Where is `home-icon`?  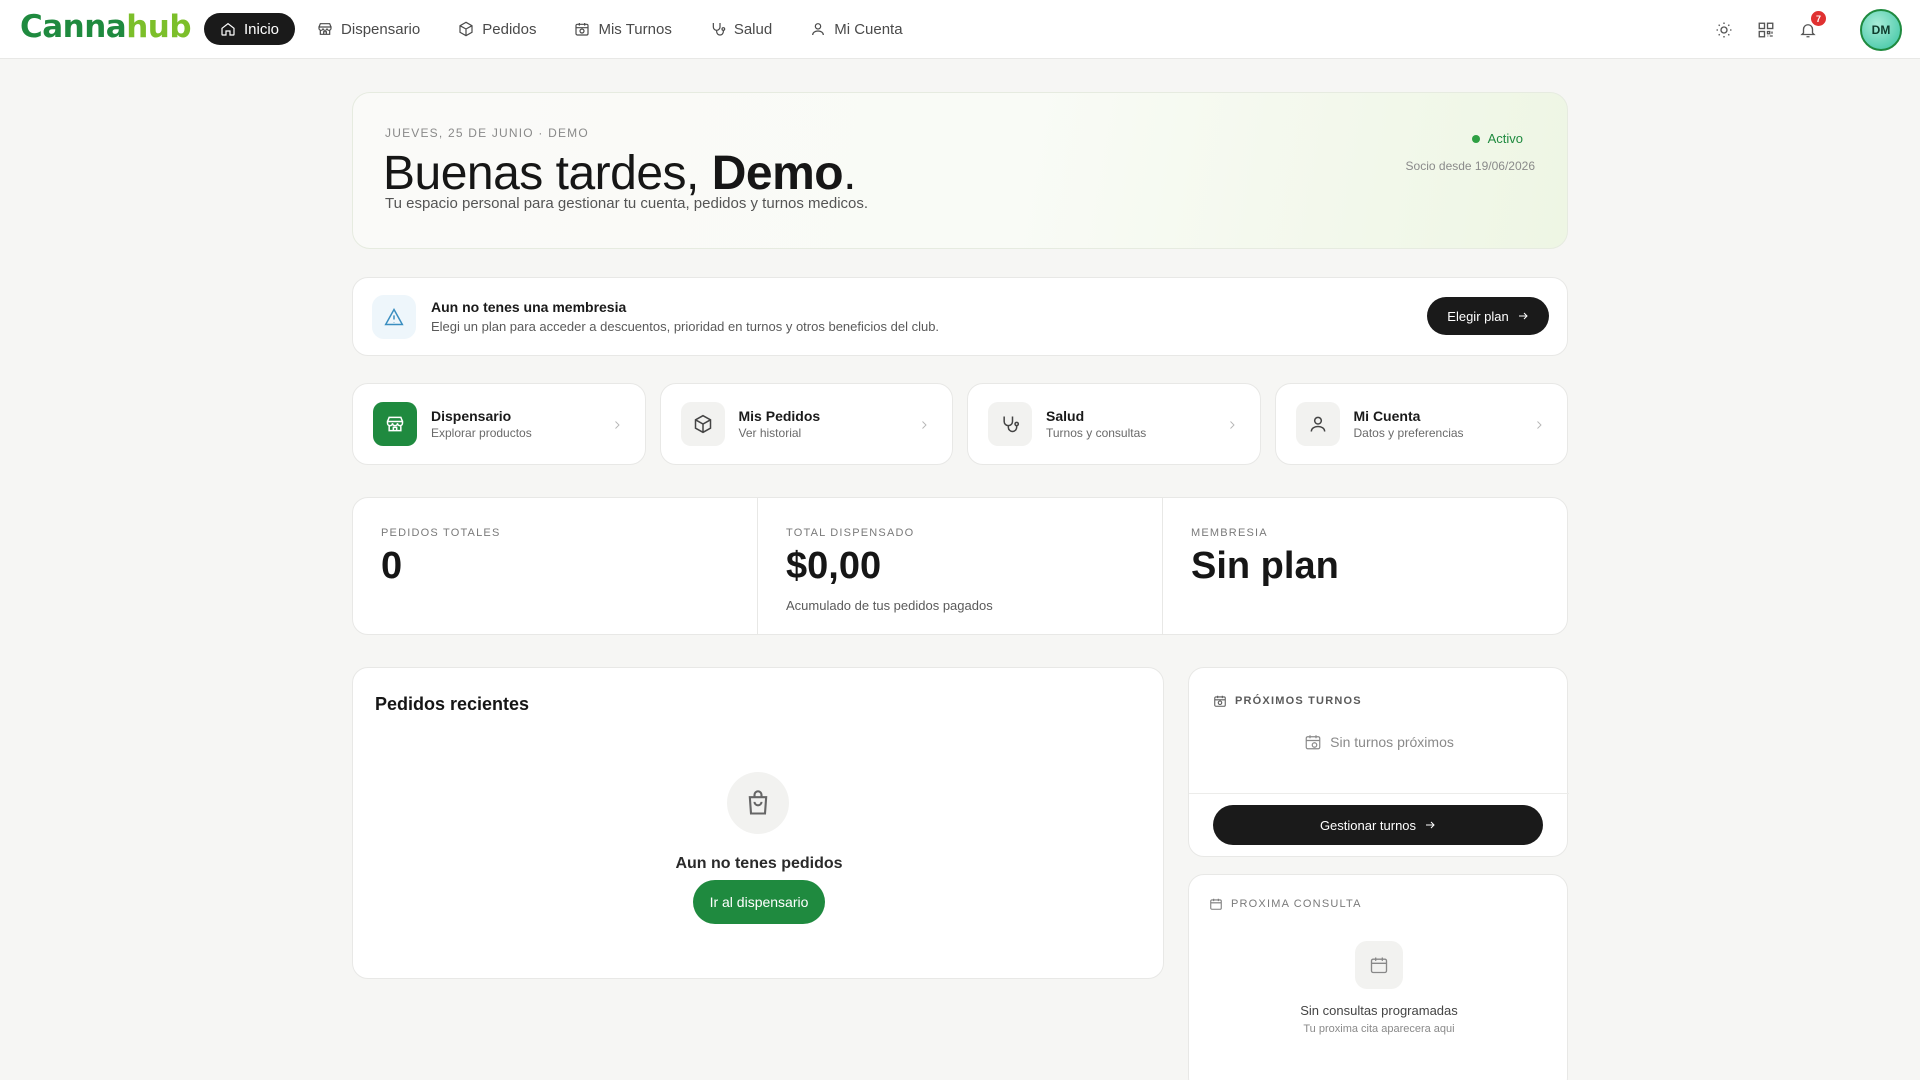 home-icon is located at coordinates (228, 29).